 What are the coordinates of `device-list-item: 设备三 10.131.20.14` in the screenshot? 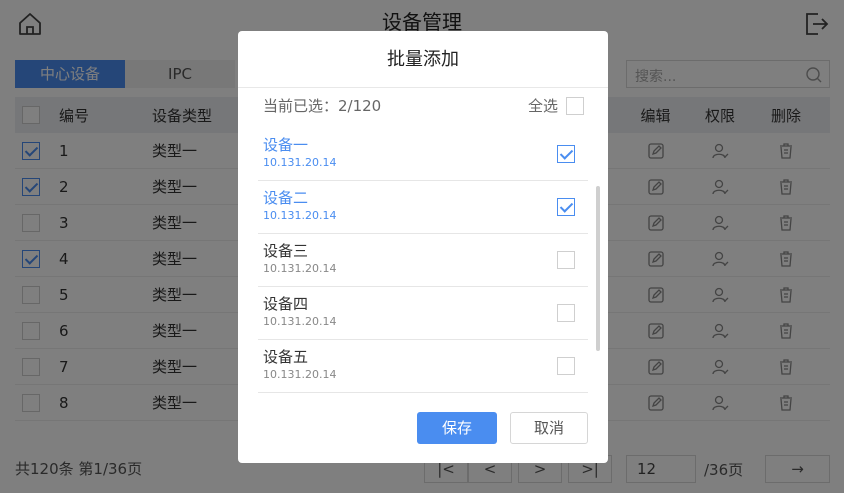 It's located at (423, 260).